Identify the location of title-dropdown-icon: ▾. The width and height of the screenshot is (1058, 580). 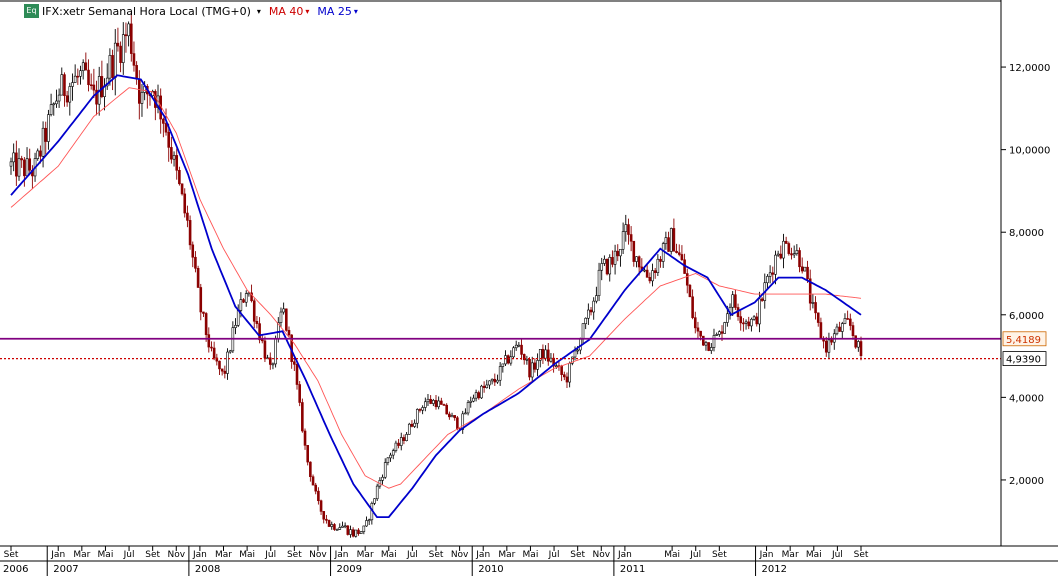
(259, 11).